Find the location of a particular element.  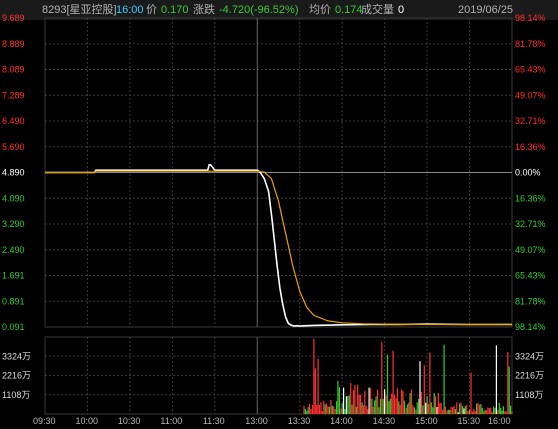

time-tick-label: 10:30 is located at coordinates (129, 421).